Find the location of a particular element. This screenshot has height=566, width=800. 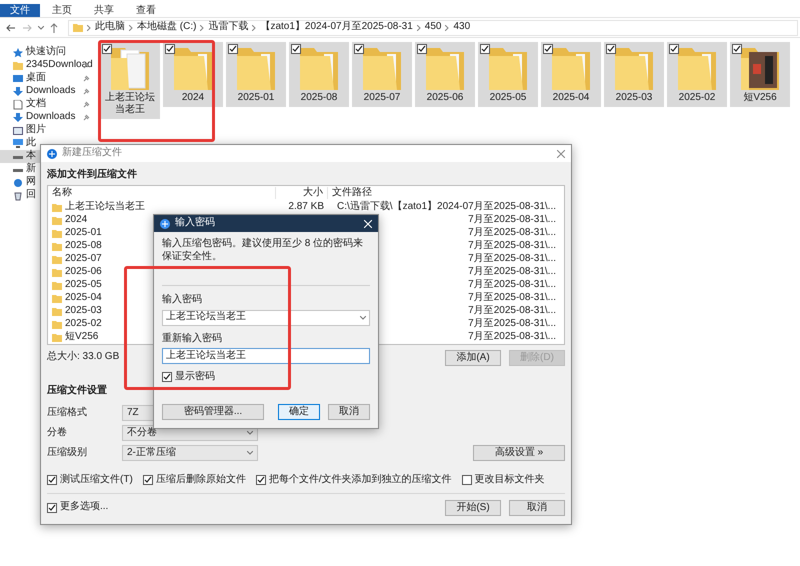

sidebar-label: 回 is located at coordinates (31, 195).